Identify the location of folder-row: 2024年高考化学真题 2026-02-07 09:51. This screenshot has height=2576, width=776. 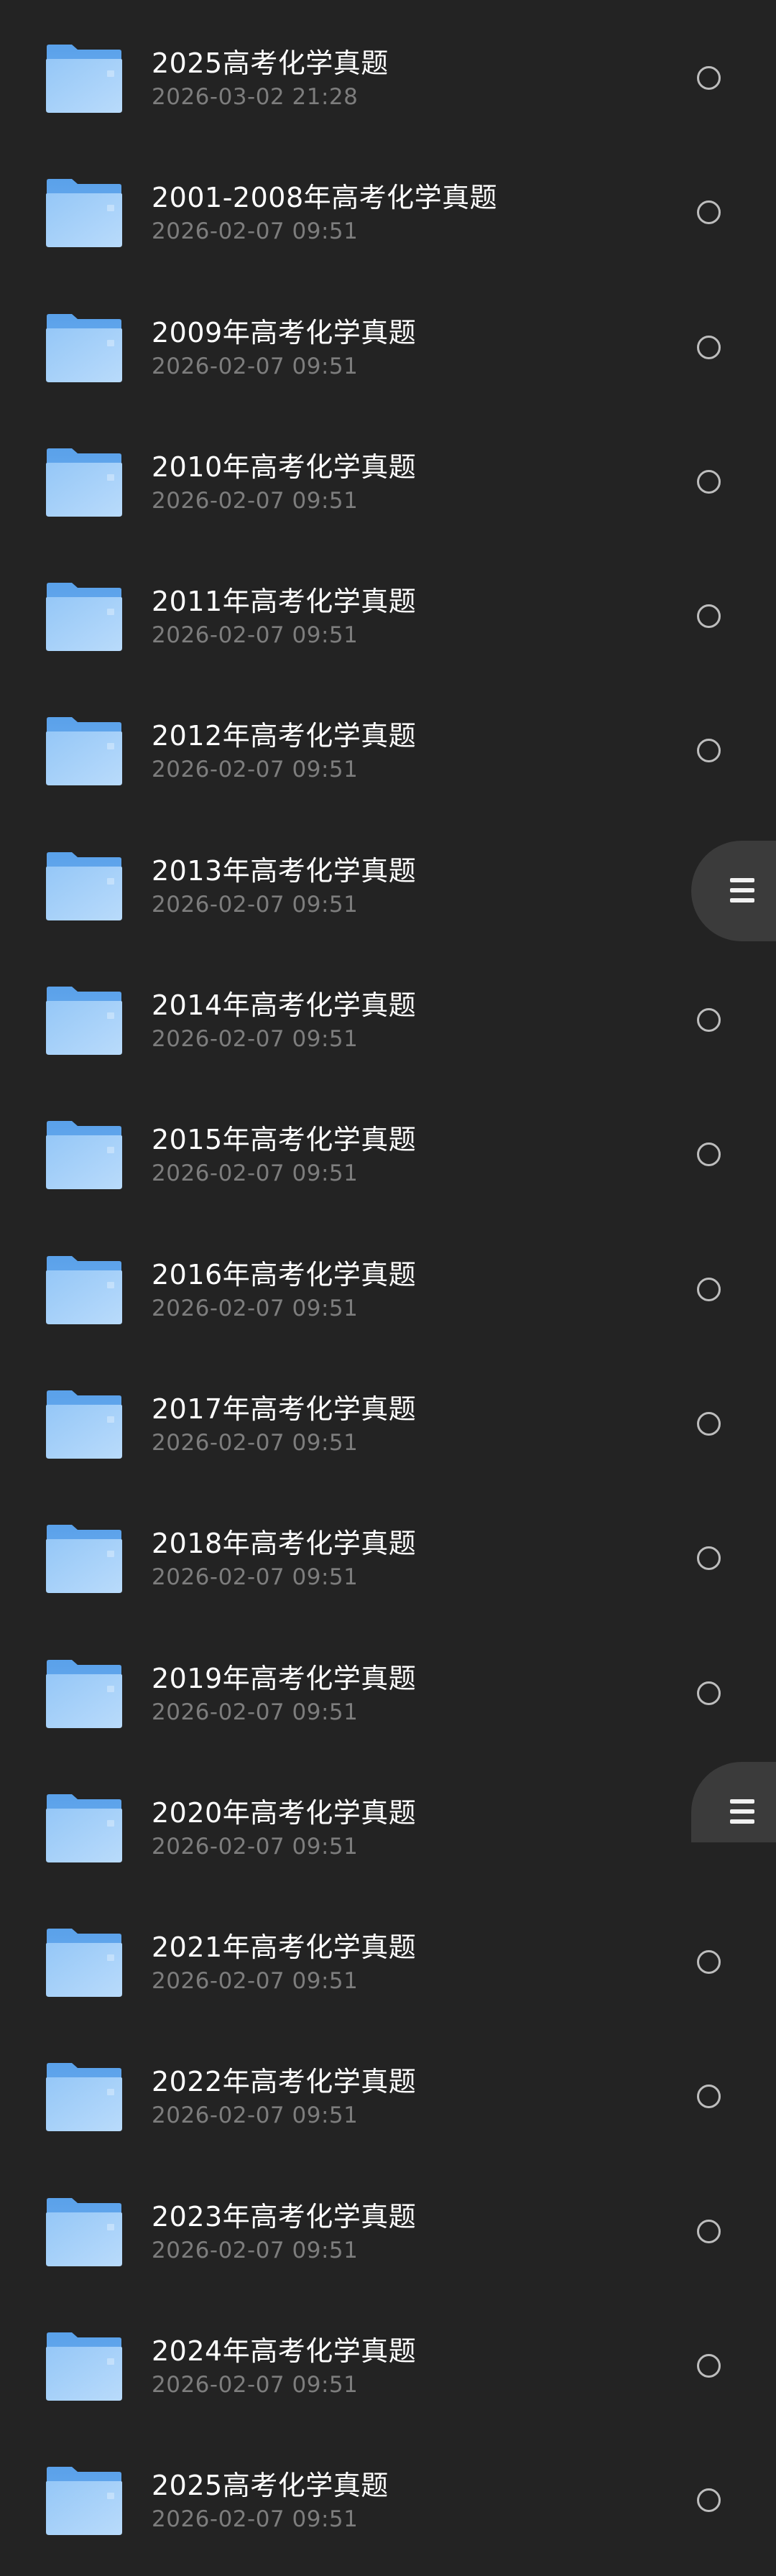
(388, 2355).